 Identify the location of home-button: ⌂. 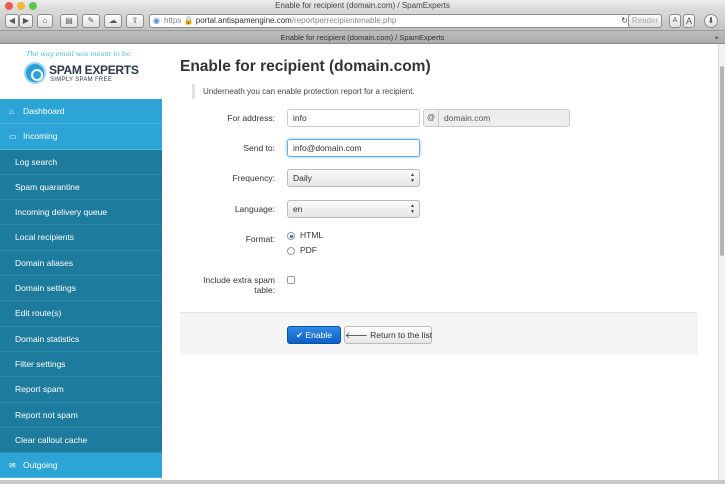
(45, 21).